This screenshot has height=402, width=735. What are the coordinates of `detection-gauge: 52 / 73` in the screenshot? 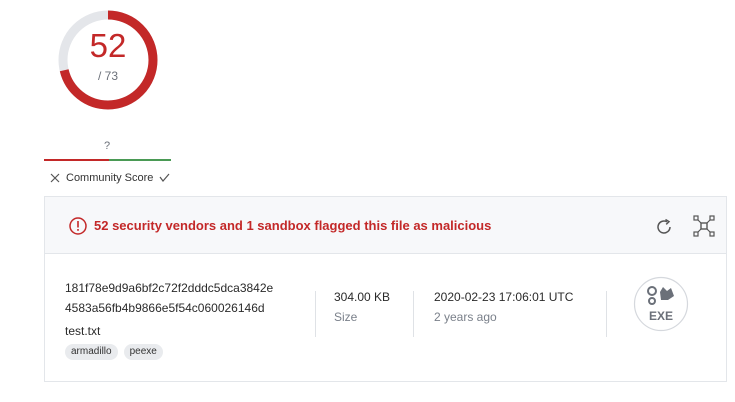 It's located at (108, 60).